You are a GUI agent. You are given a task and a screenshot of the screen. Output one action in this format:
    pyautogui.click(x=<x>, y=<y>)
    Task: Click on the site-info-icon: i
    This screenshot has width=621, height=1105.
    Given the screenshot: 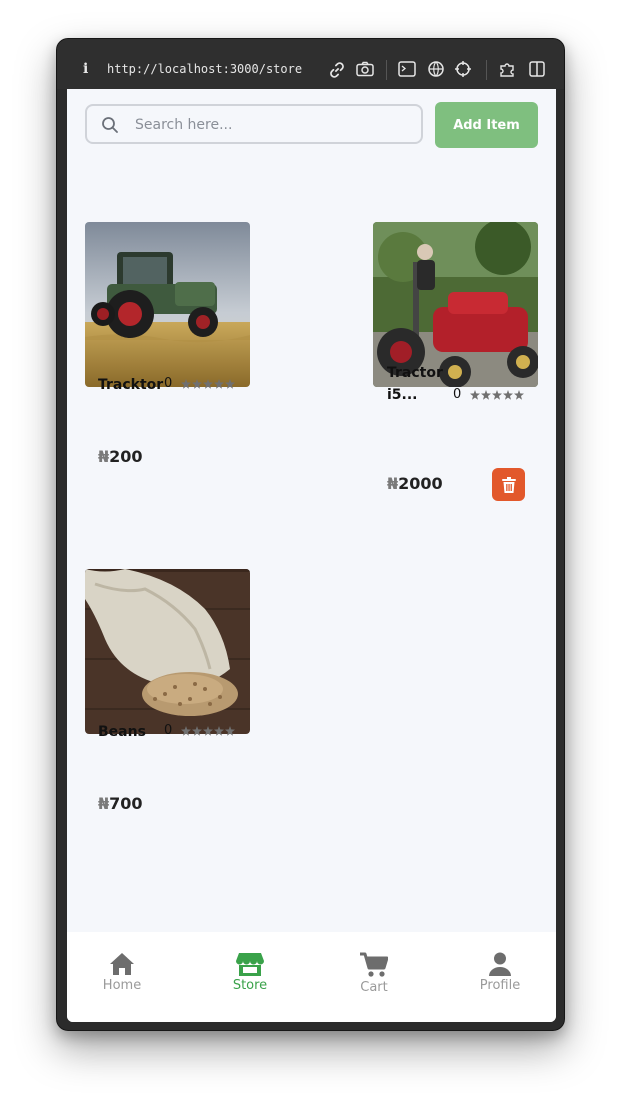 What is the action you would take?
    pyautogui.click(x=85, y=69)
    